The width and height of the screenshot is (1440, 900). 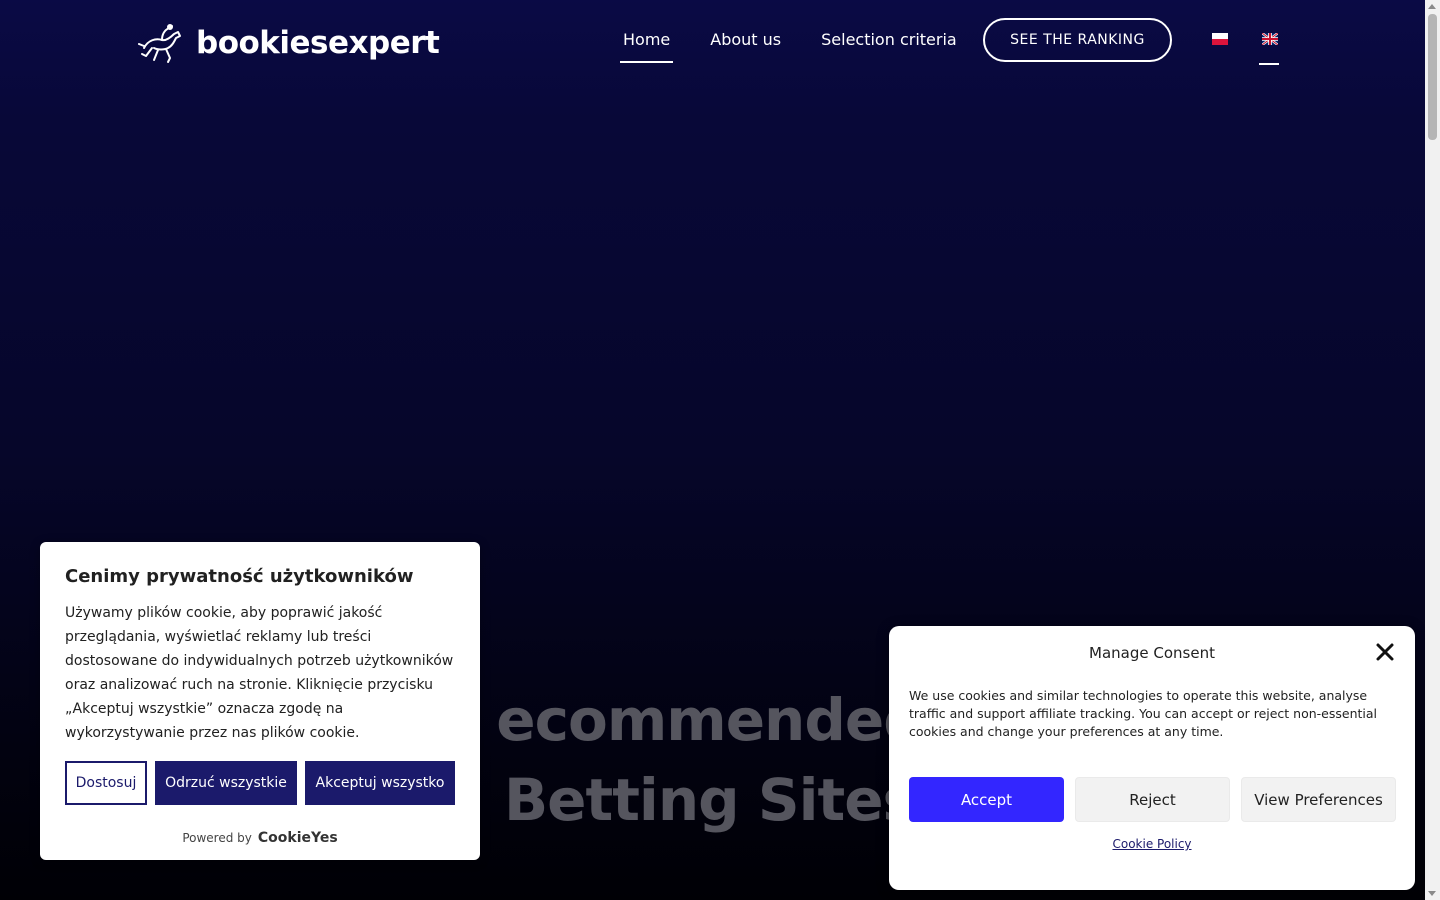 I want to click on main-nav: Home About us Selection criteria, so click(x=807, y=45).